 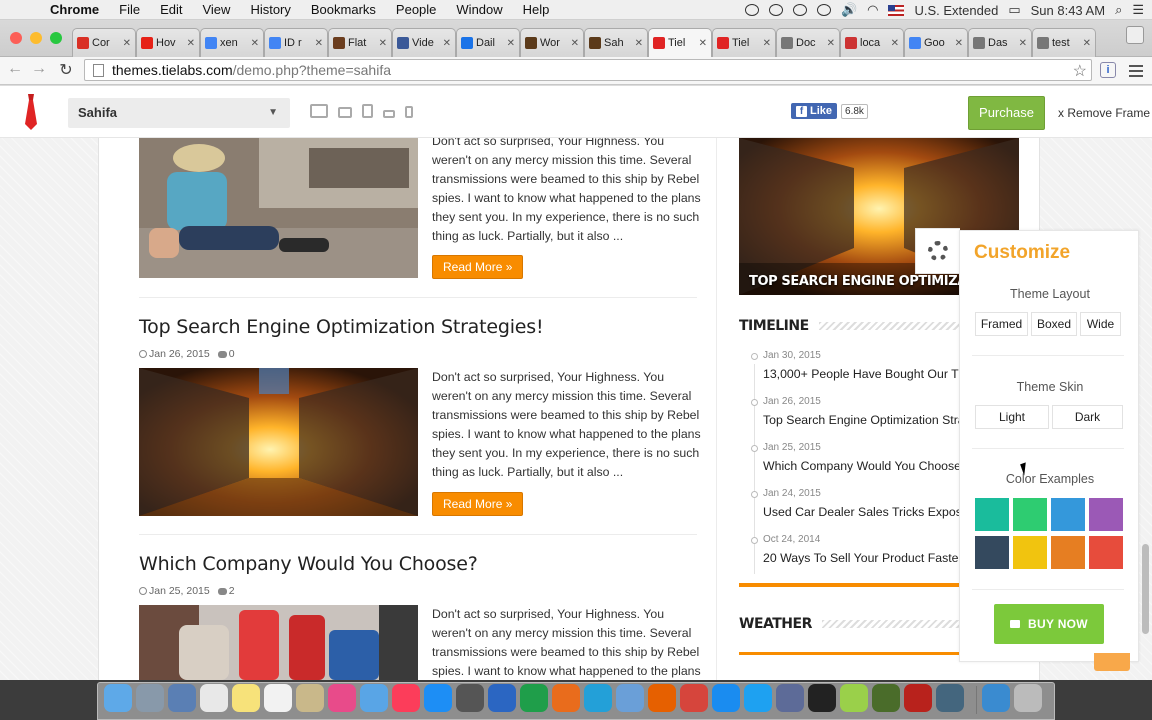 I want to click on browser-tab: Cor ✕, so click(x=104, y=42).